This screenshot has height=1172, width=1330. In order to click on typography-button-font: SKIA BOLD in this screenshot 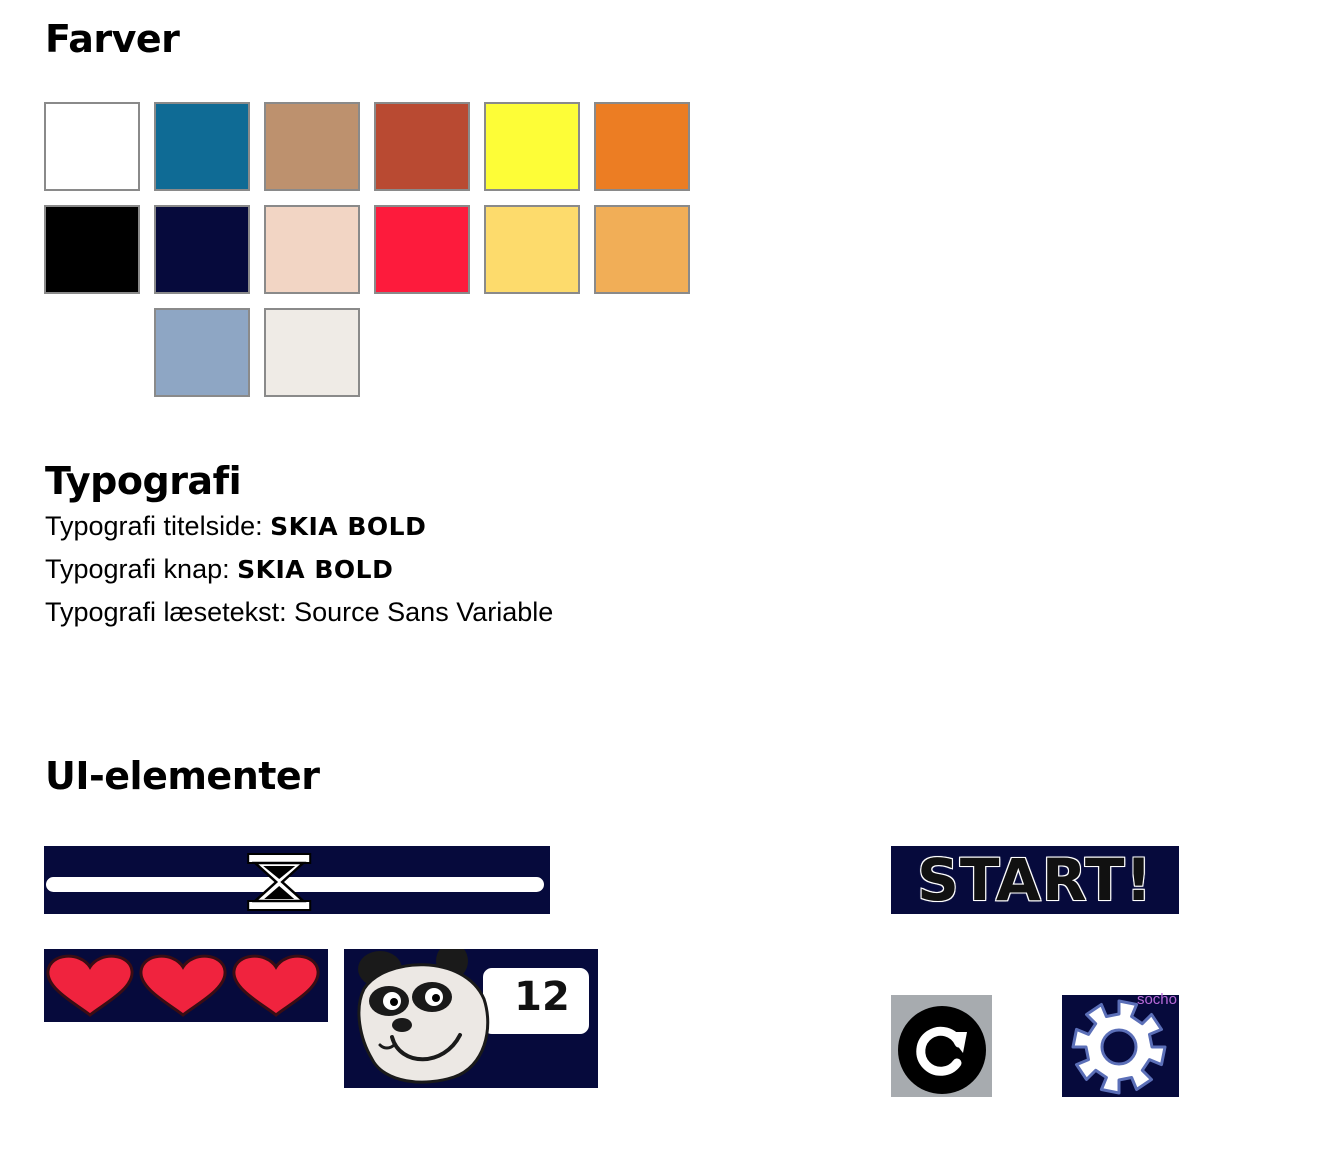, I will do `click(315, 569)`.